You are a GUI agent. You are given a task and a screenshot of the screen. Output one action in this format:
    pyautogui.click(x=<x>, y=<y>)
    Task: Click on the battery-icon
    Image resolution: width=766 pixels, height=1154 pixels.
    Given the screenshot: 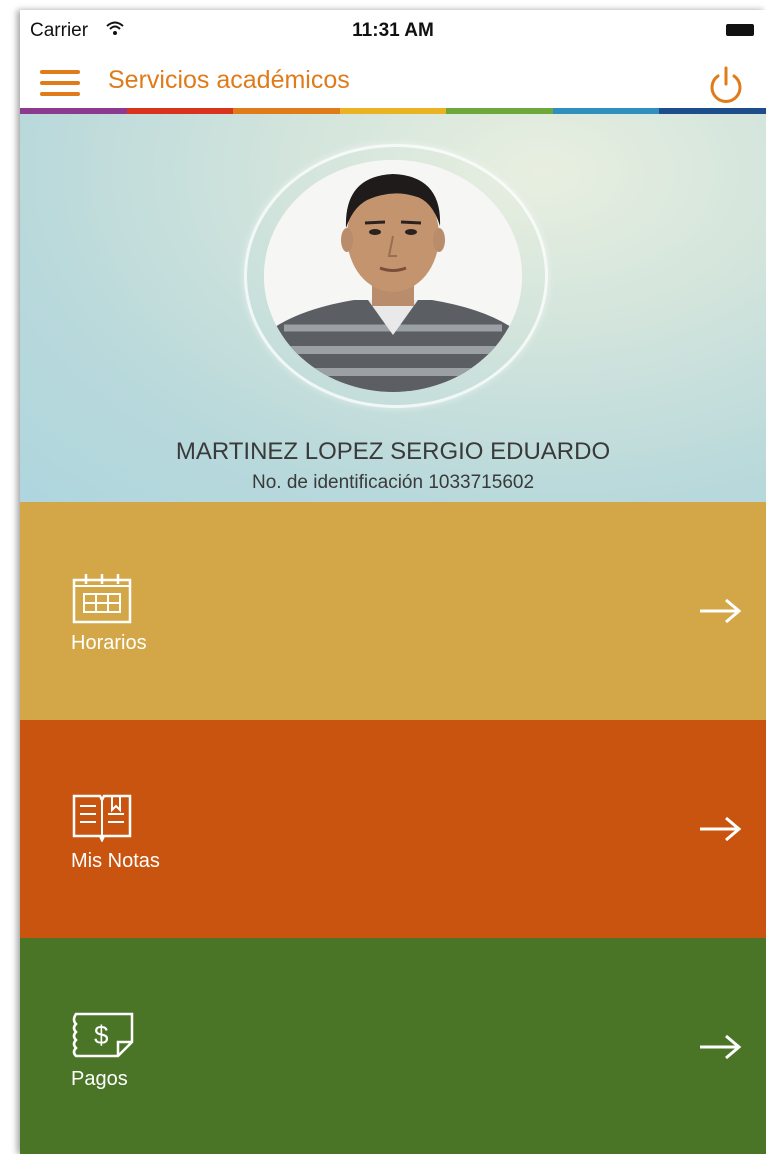 What is the action you would take?
    pyautogui.click(x=740, y=30)
    